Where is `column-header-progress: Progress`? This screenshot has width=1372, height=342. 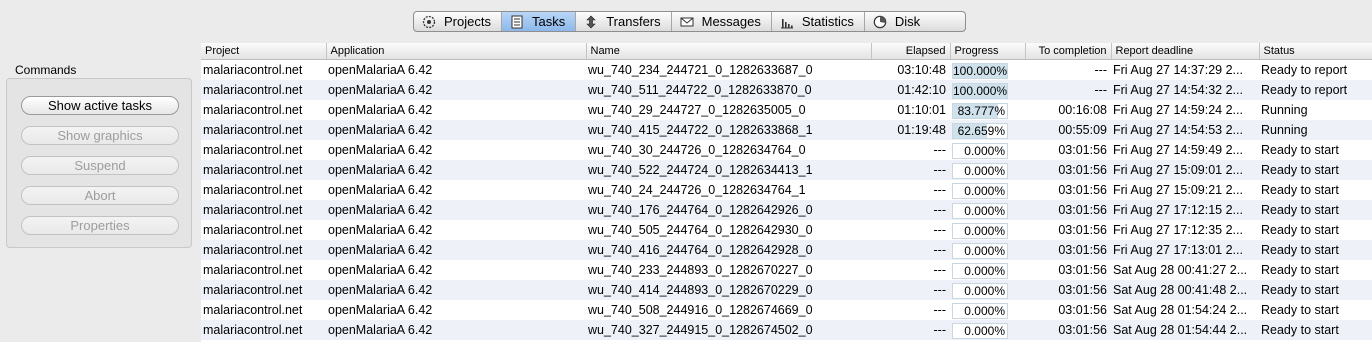 column-header-progress: Progress is located at coordinates (988, 51).